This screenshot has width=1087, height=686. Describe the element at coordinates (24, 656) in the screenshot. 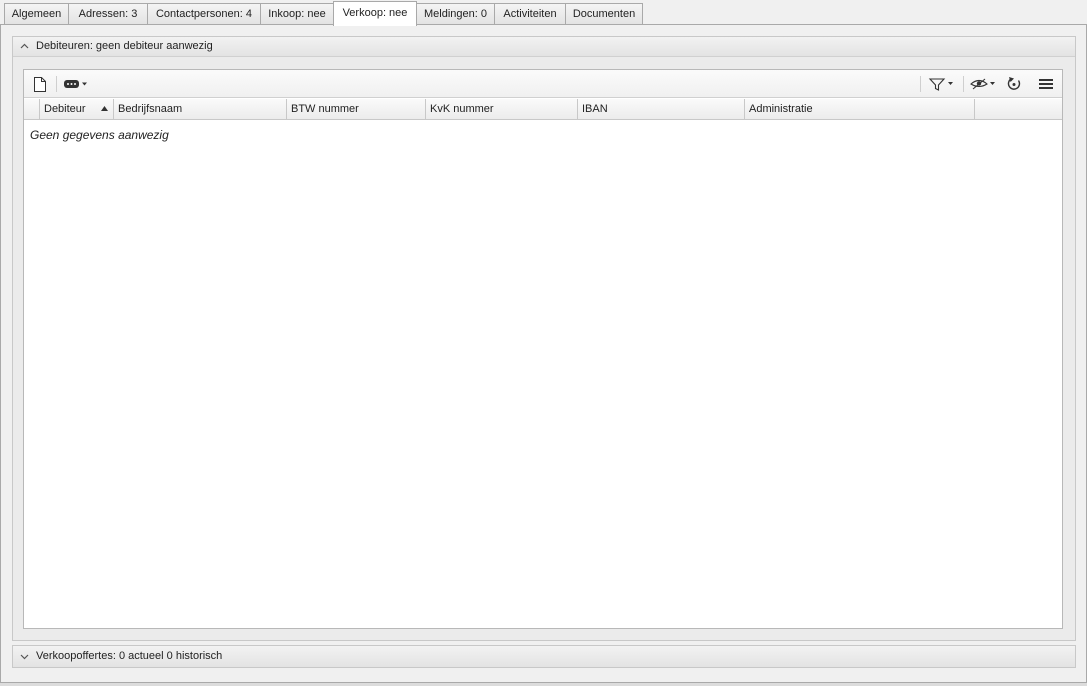

I see `chevron-down-icon` at that location.